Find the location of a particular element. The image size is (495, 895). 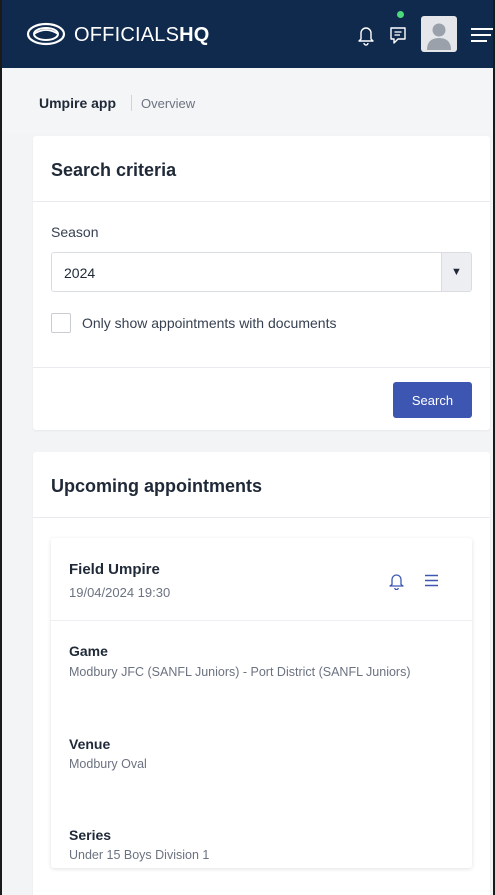

breadcrumb: Umpire app Overview is located at coordinates (247, 101).